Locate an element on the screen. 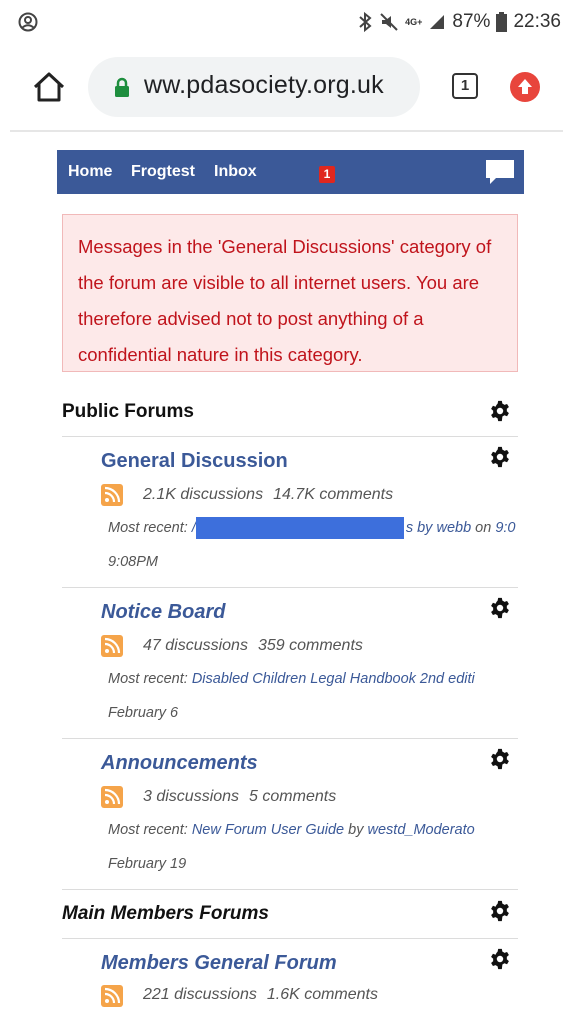 This screenshot has height=1012, width=563. comment-count: 1.6K comments is located at coordinates (322, 994).